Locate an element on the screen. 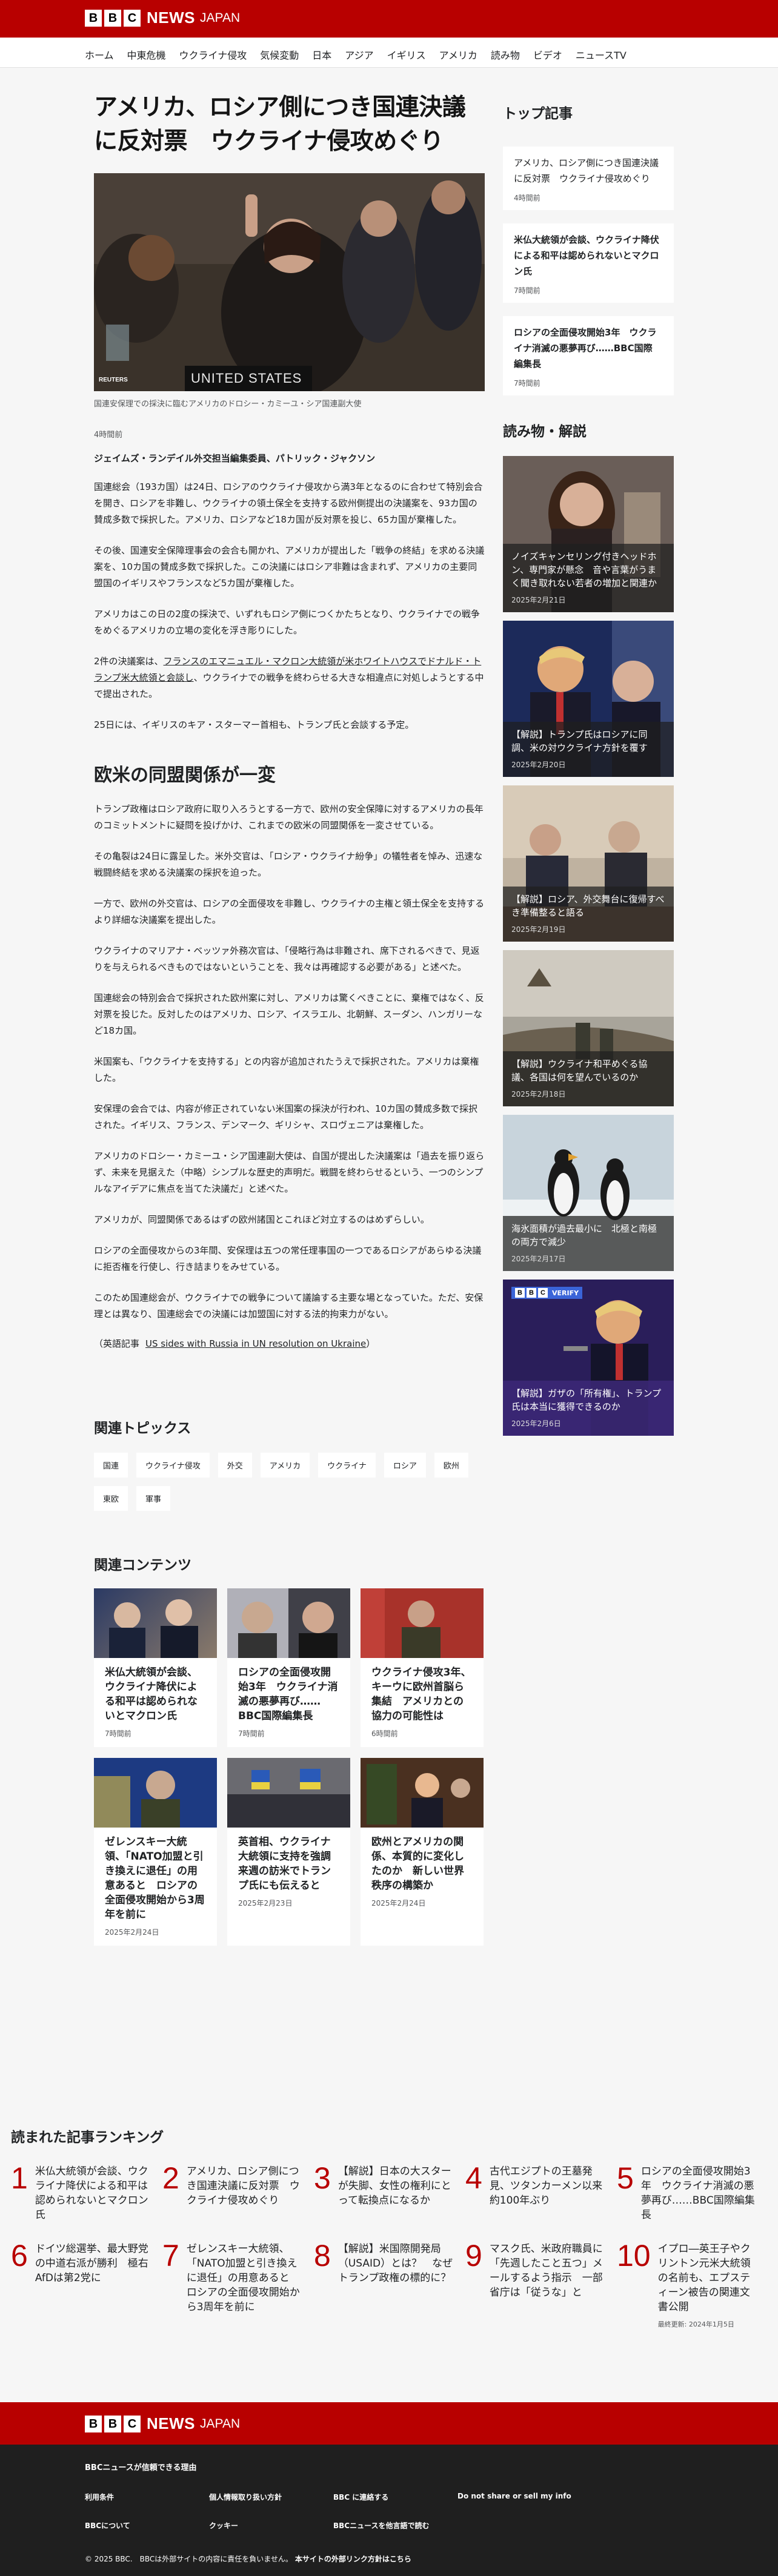 This screenshot has height=2576, width=778. nameplate: UNITED STATES is located at coordinates (247, 378).